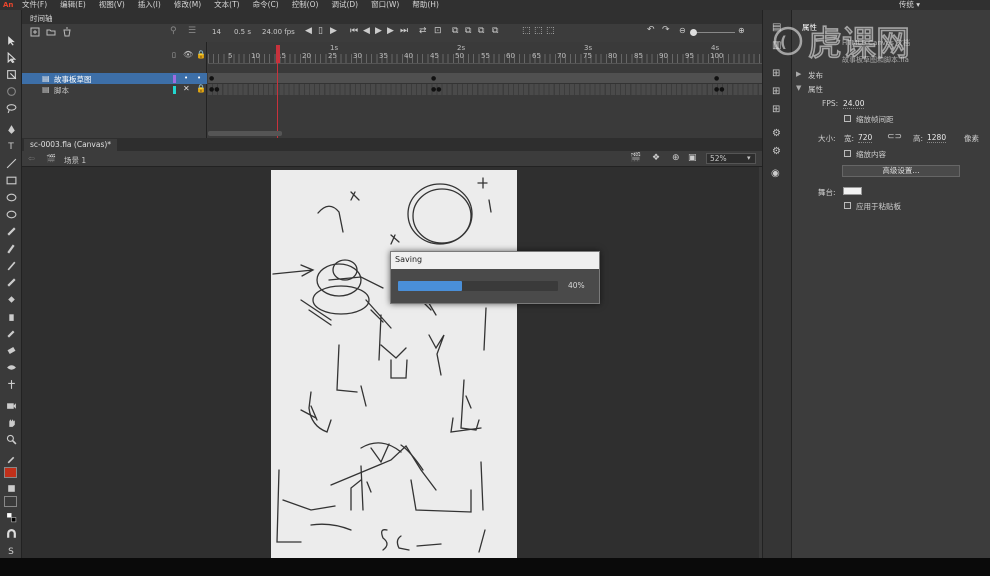 This screenshot has width=990, height=576. Describe the element at coordinates (656, 158) in the screenshot. I see `edit-symbols-icon: ❖` at that location.